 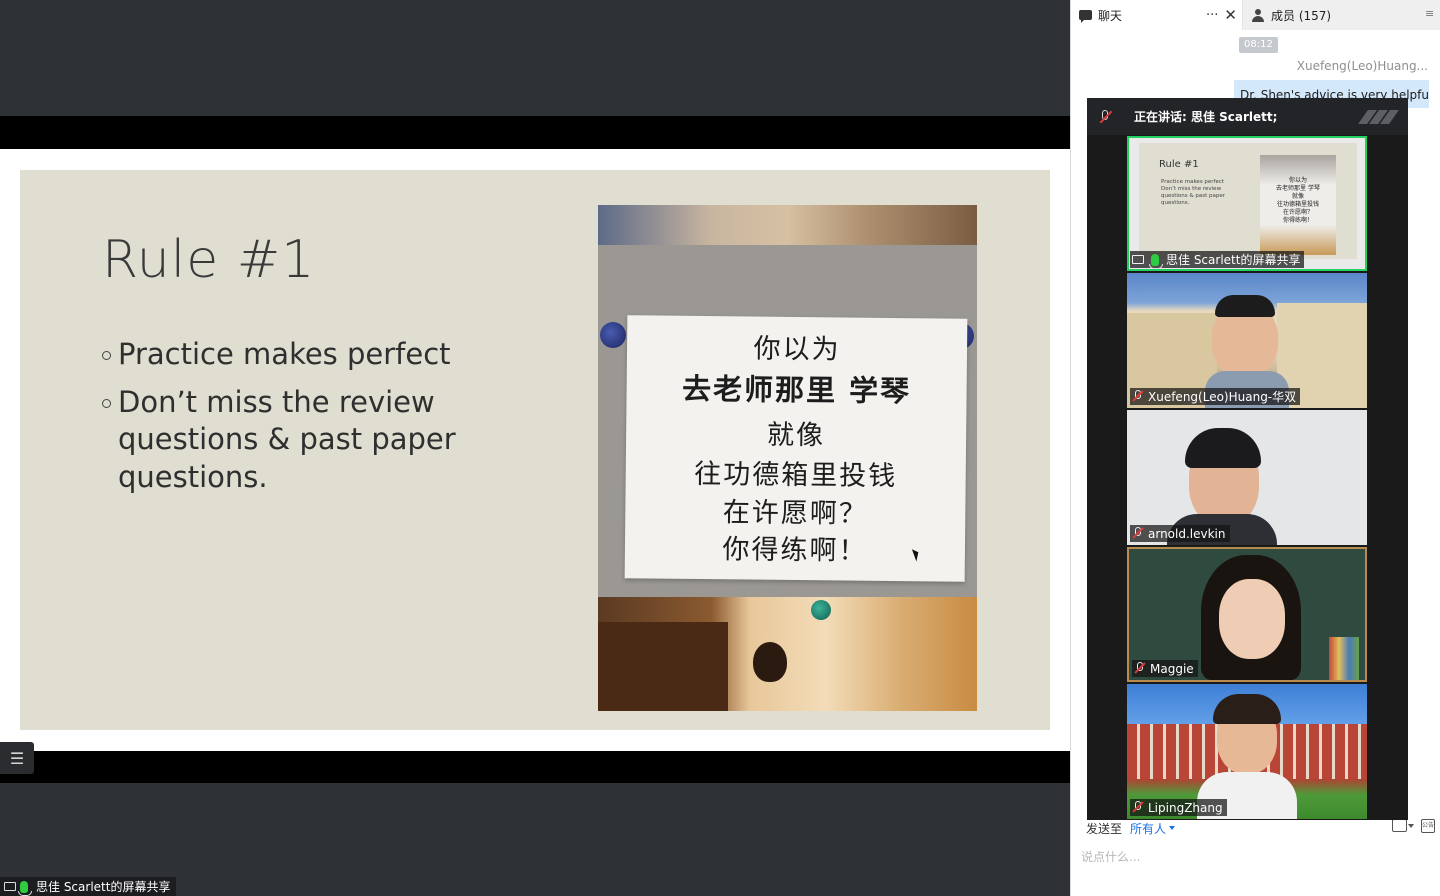 I want to click on caret-down-icon, so click(x=1172, y=828).